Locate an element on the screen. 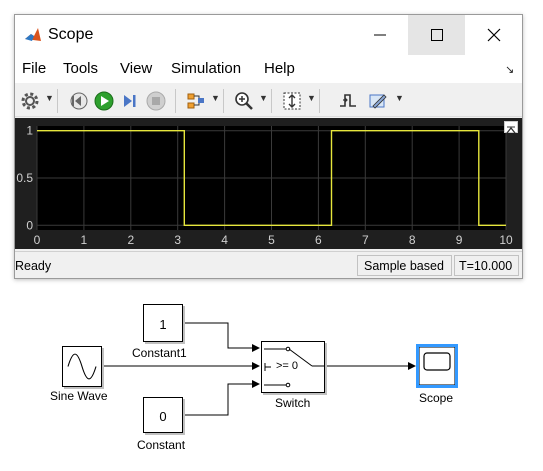 The width and height of the screenshot is (543, 471). switch-block: >= 0 is located at coordinates (293, 367).